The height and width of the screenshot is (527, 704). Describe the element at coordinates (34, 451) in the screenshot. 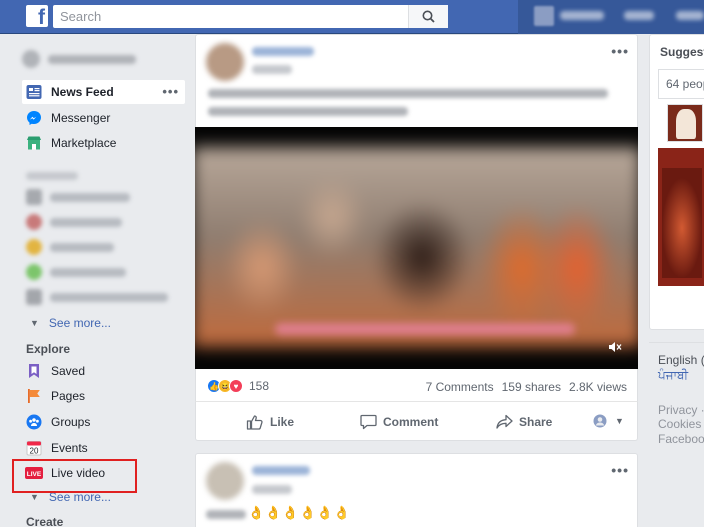

I see `events-date-badge: 20` at that location.